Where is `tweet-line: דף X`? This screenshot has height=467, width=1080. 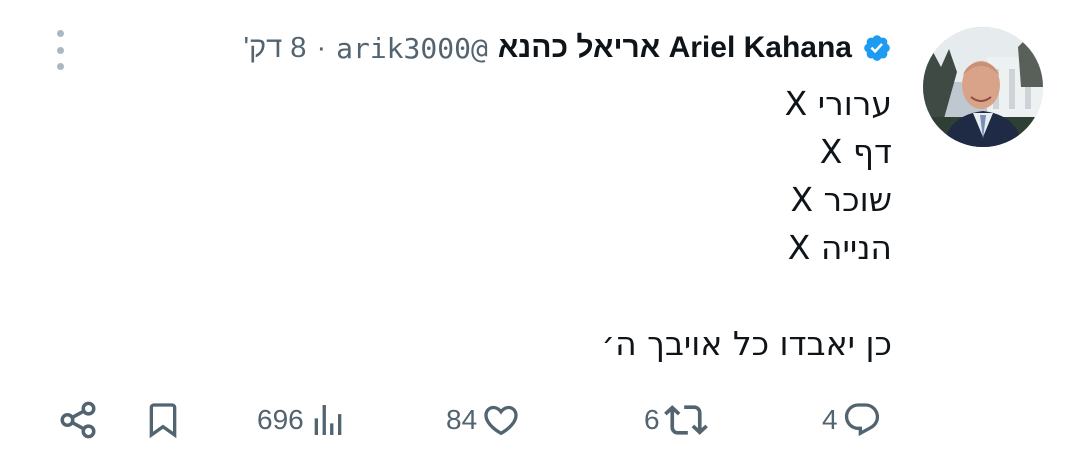
tweet-line: דף X is located at coordinates (855, 151).